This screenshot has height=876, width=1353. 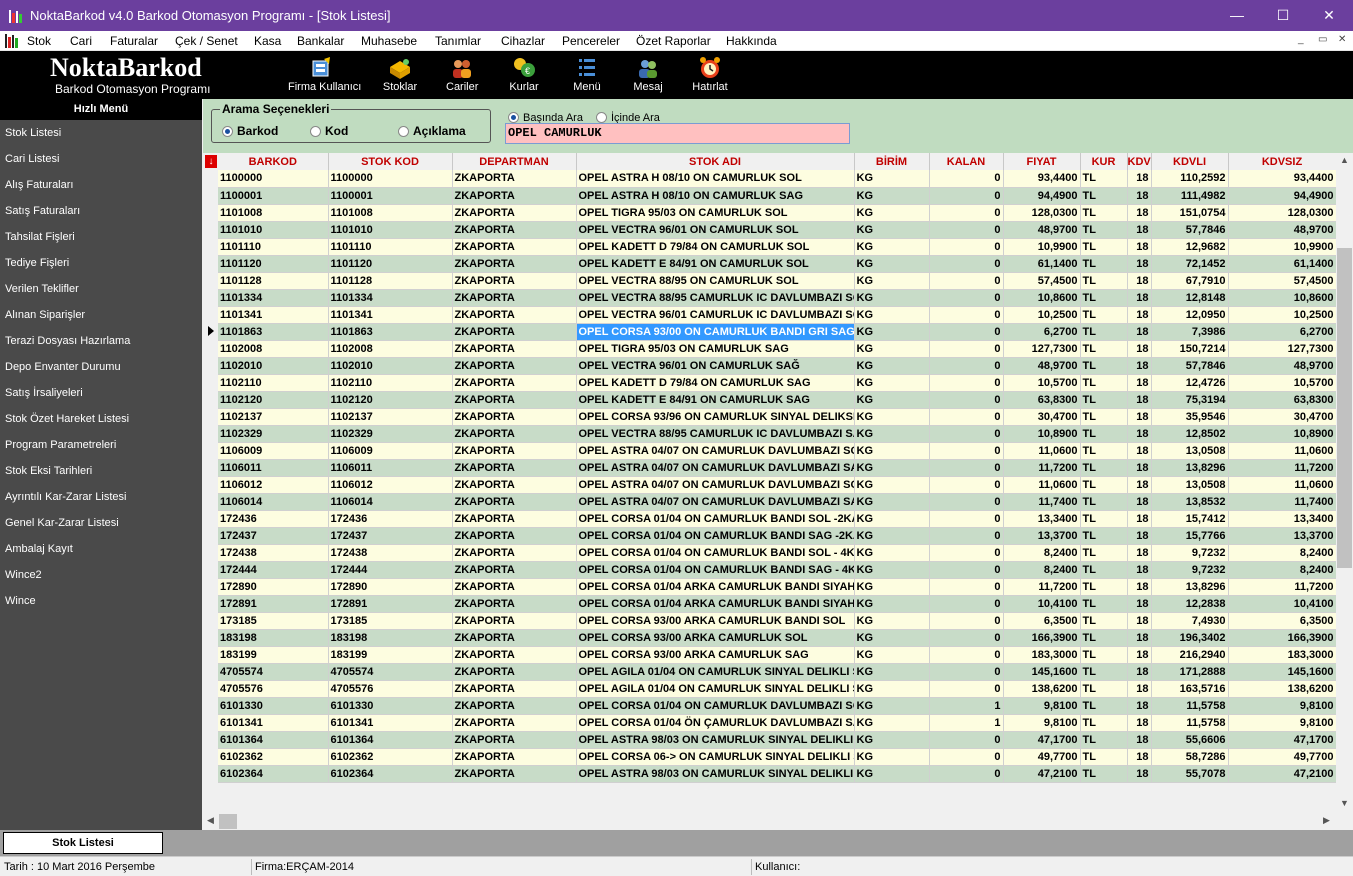 What do you see at coordinates (1282, 621) in the screenshot?
I see `table-cell: 6,3500` at bounding box center [1282, 621].